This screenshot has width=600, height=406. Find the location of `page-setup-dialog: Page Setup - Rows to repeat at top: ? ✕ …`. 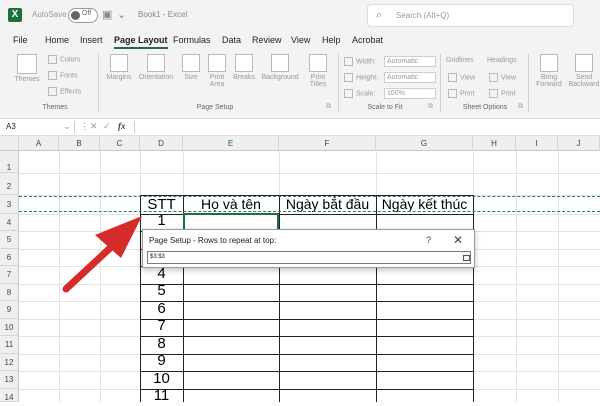

page-setup-dialog: Page Setup - Rows to repeat at top: ? ✕ … is located at coordinates (308, 248).